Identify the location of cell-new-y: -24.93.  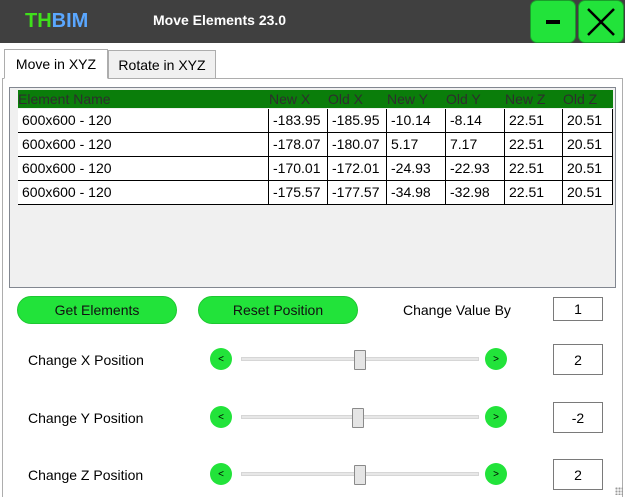
(416, 168).